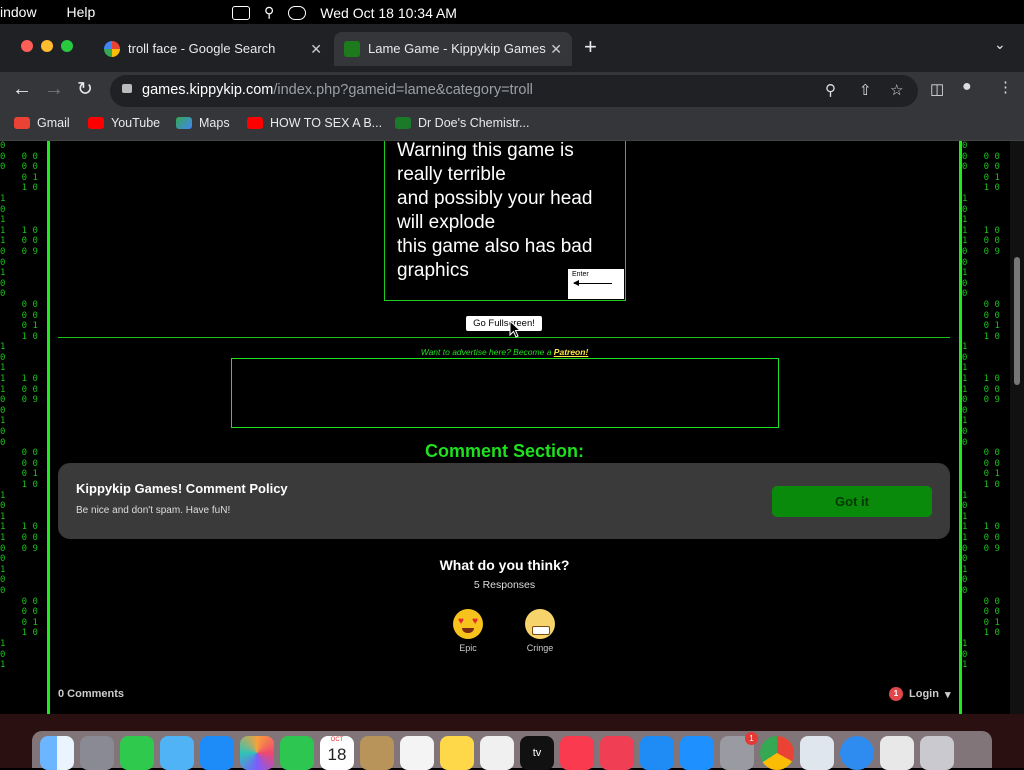 The image size is (1024, 770). What do you see at coordinates (537, 753) in the screenshot?
I see `apple-tv-icon: tv` at bounding box center [537, 753].